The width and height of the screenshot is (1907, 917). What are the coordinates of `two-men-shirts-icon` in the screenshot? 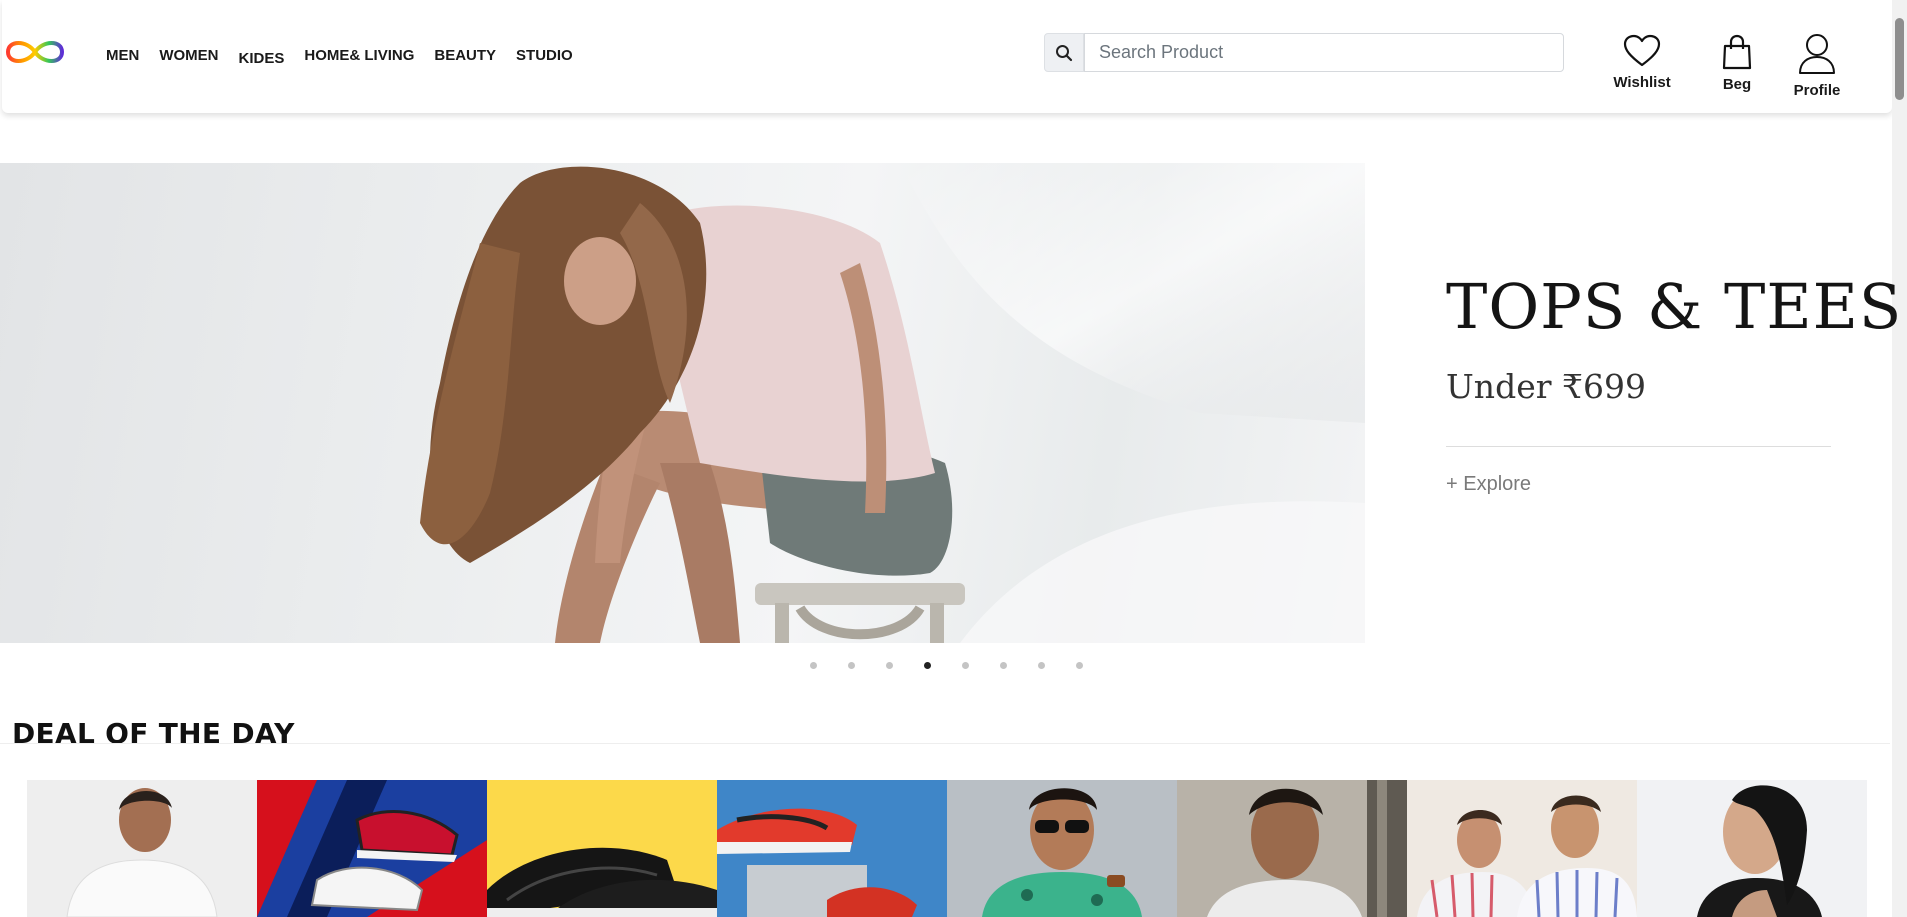 It's located at (1522, 848).